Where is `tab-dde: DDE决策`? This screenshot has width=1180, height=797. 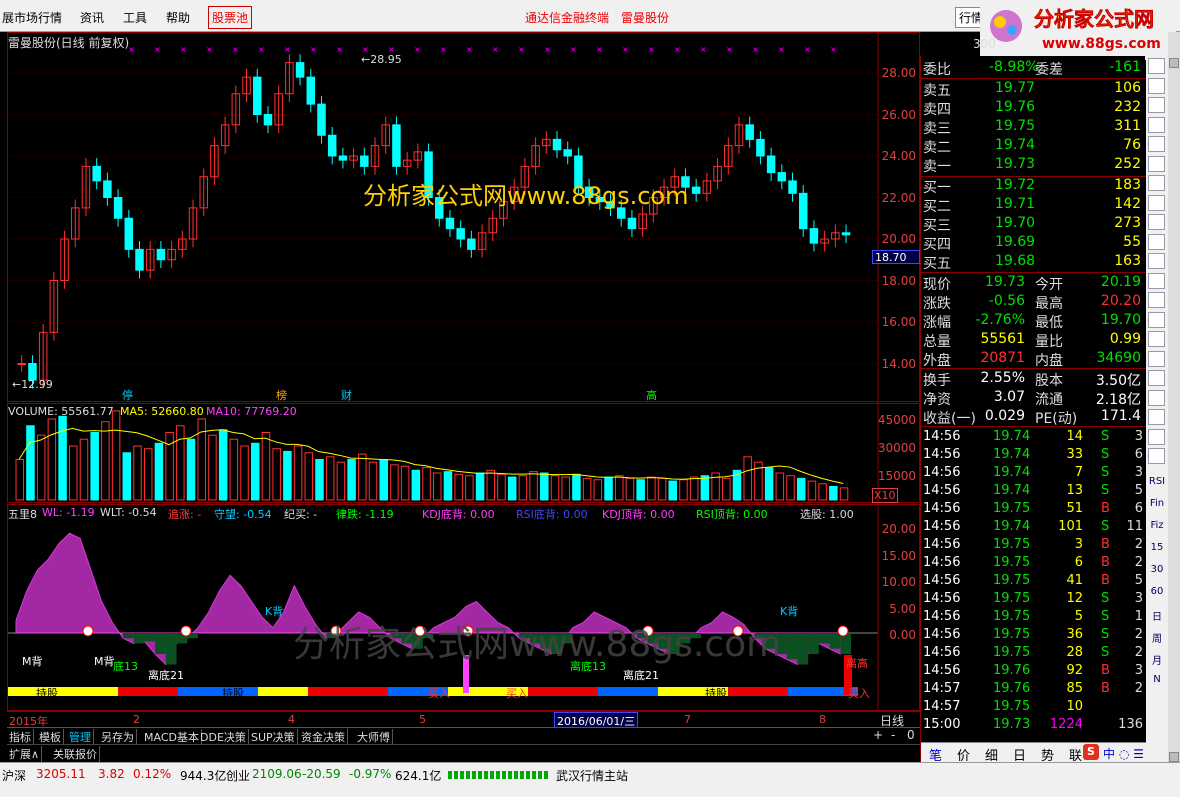
tab-dde: DDE决策 is located at coordinates (223, 737).